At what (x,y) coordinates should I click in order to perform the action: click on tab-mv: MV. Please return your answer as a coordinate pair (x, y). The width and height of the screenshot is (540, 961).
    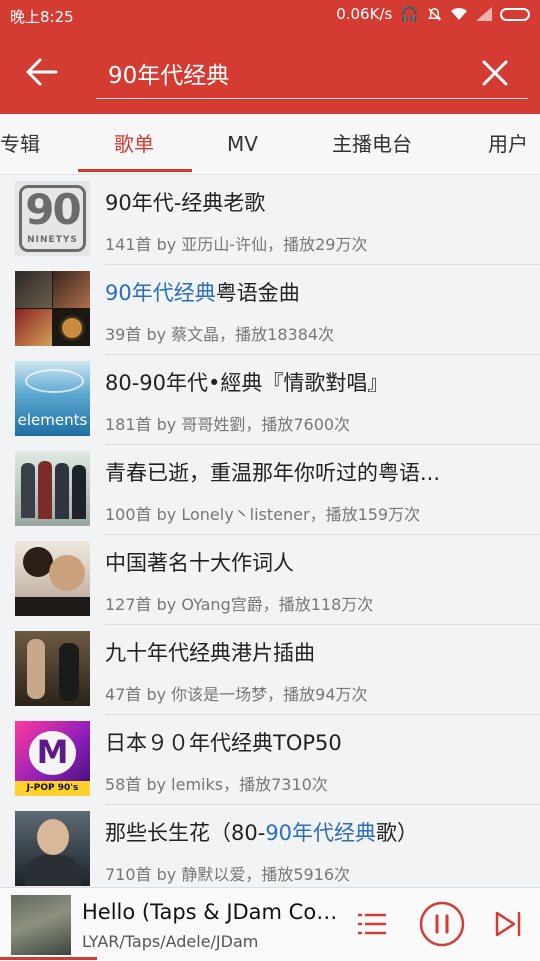
    Looking at the image, I should click on (242, 144).